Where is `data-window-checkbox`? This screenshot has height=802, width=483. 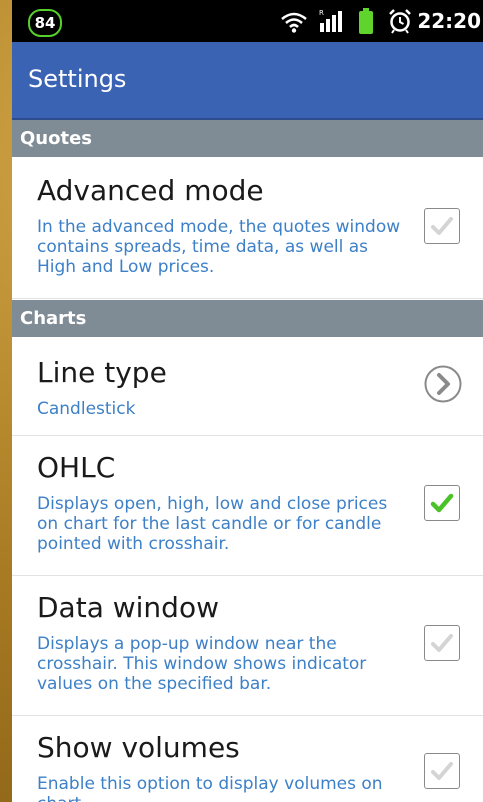
data-window-checkbox is located at coordinates (442, 643).